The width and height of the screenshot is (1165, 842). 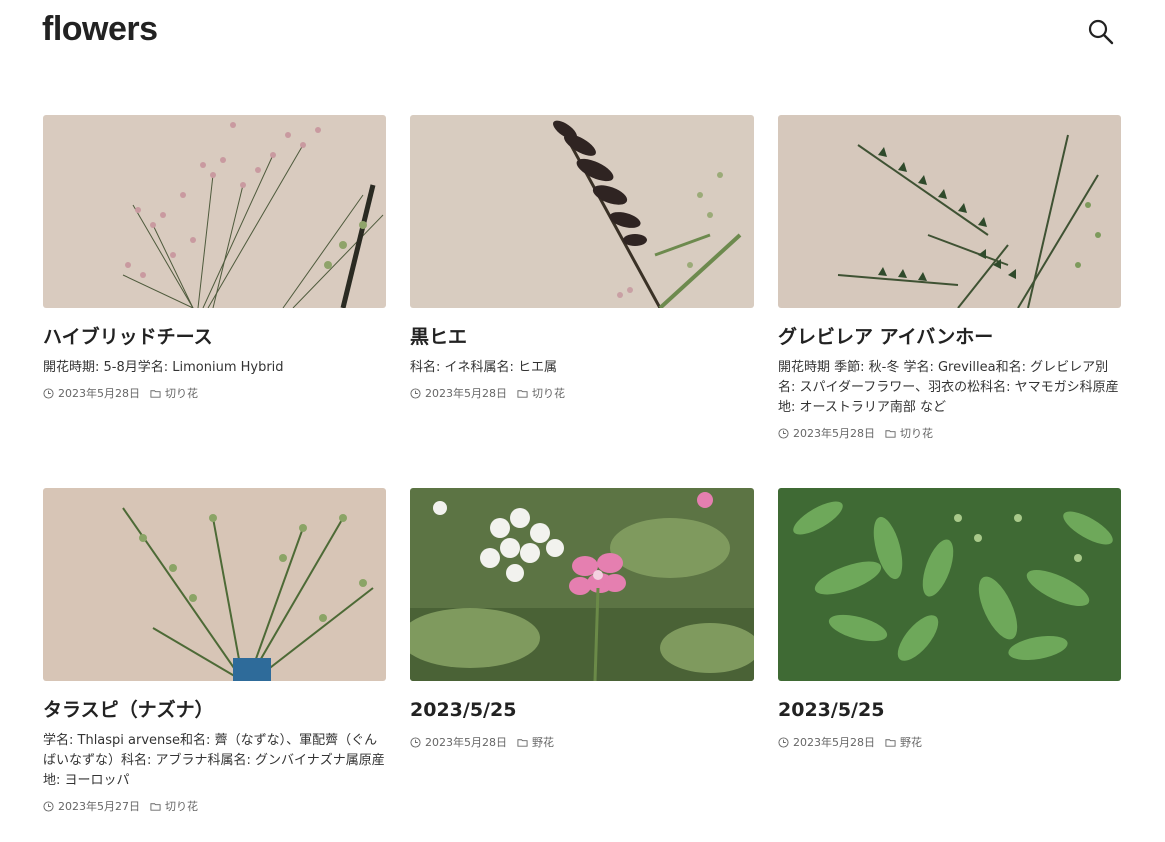 I want to click on post-excerpt: 科名: イネ科属名: ヒエ属, so click(x=484, y=367).